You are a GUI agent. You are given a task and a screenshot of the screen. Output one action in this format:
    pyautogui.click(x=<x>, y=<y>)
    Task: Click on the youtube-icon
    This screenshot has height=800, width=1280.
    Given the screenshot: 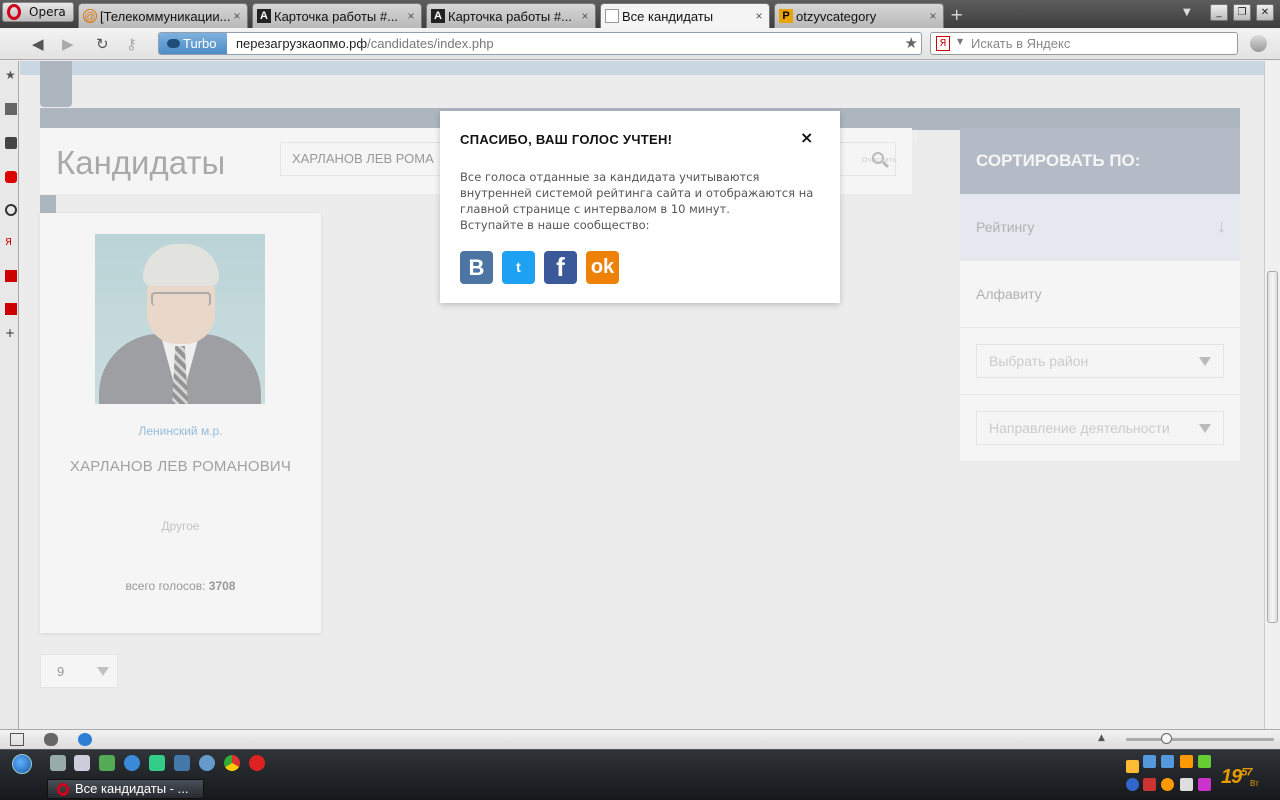 What is the action you would take?
    pyautogui.click(x=11, y=177)
    